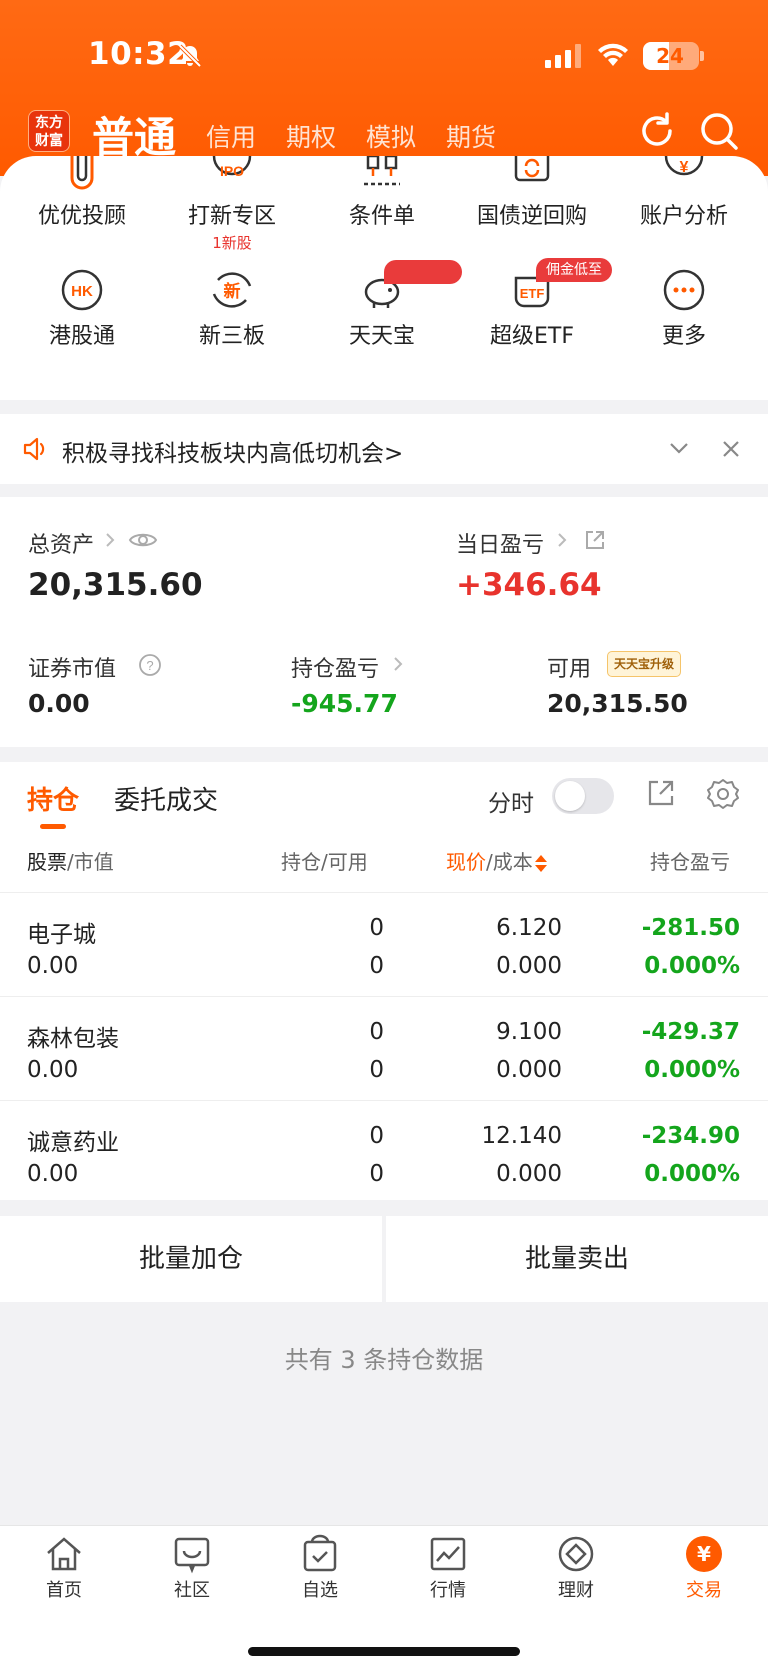 Image resolution: width=768 pixels, height=1669 pixels. I want to click on intraday-toggle, so click(583, 796).